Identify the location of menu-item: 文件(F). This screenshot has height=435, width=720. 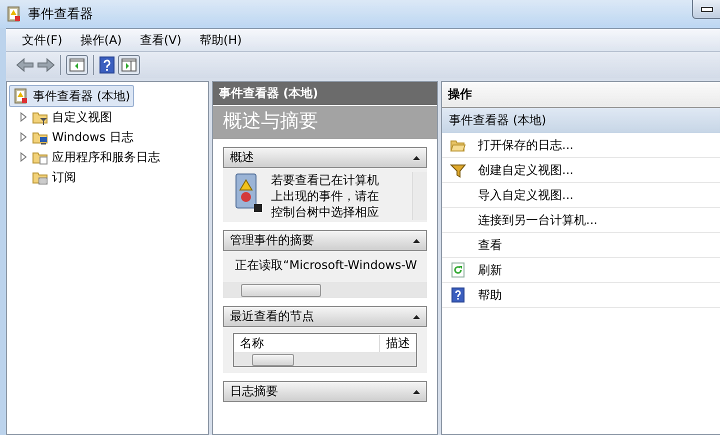
(42, 40).